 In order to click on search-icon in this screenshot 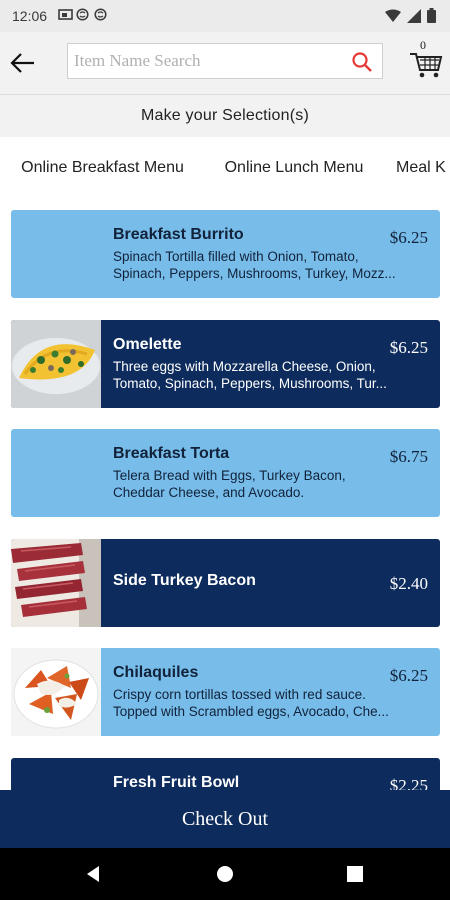, I will do `click(362, 62)`.